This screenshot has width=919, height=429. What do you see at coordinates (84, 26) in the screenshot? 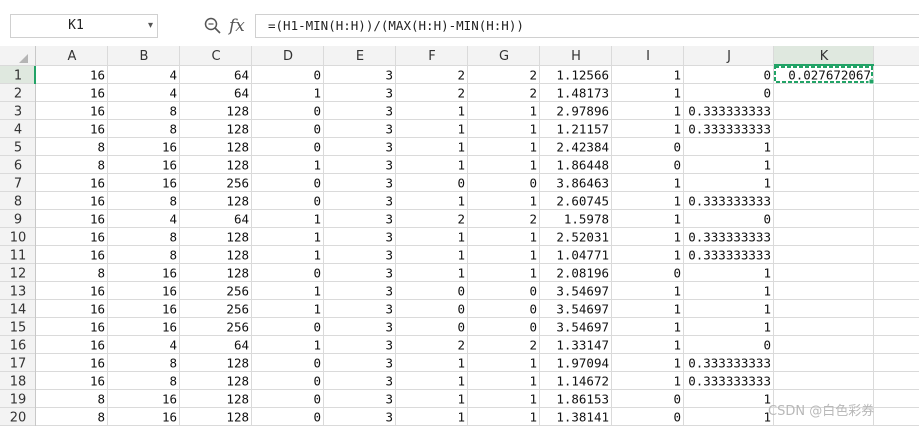
I see `name-box: K1 ▾` at bounding box center [84, 26].